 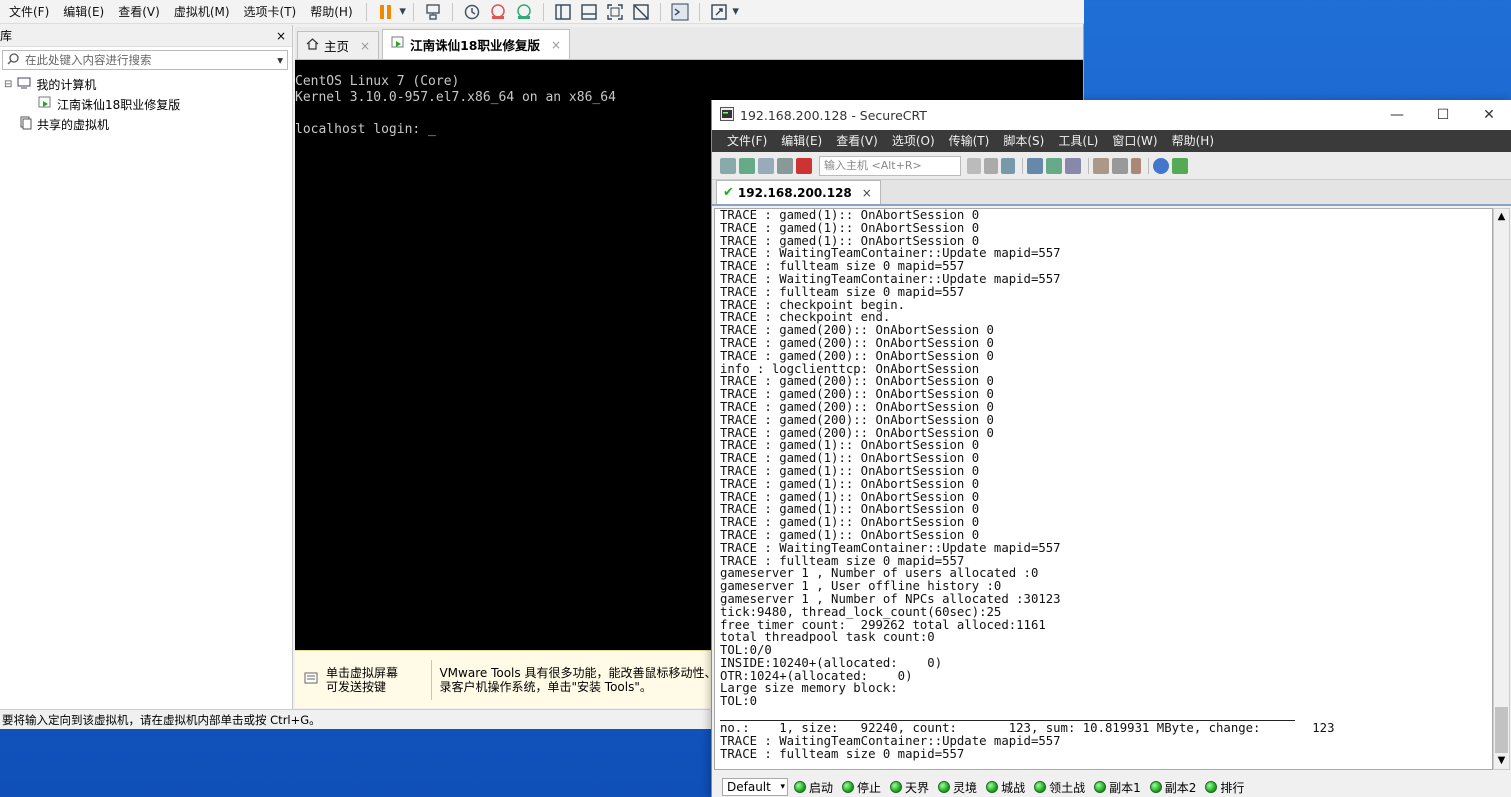 I want to click on button-bar-button: 副本1, so click(x=1117, y=787).